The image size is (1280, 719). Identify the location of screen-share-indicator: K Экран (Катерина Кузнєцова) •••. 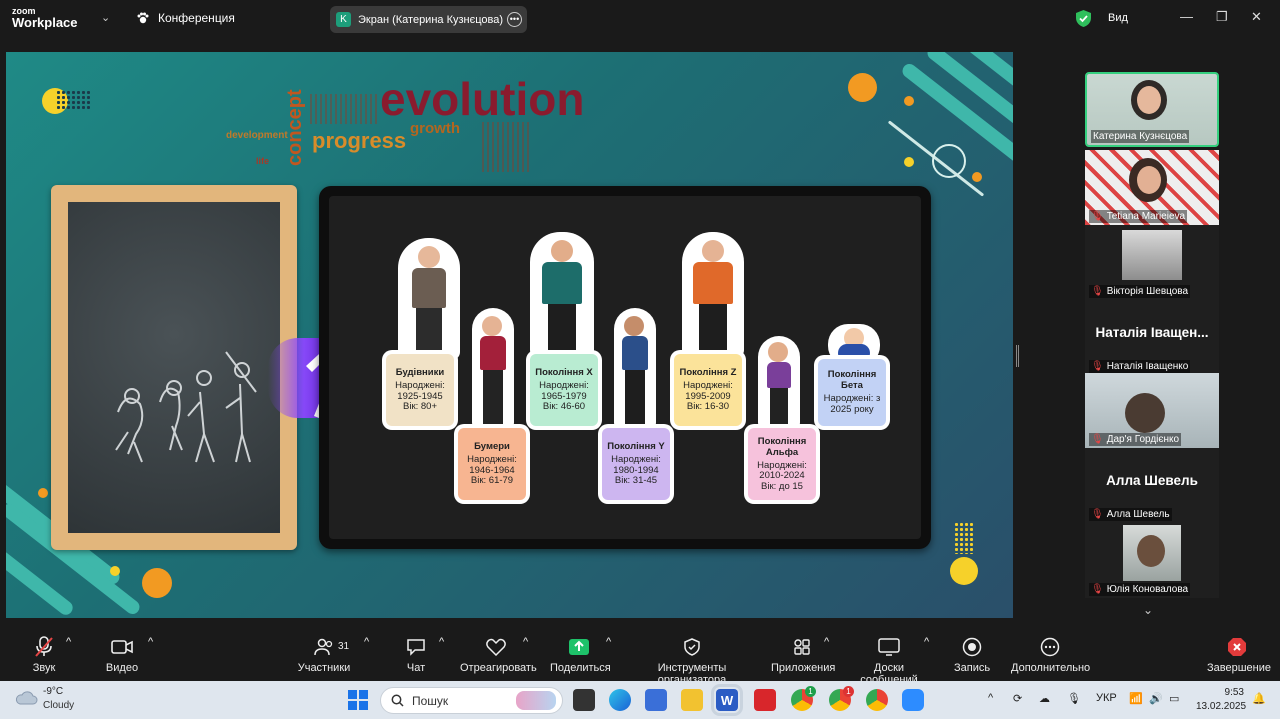
(428, 19).